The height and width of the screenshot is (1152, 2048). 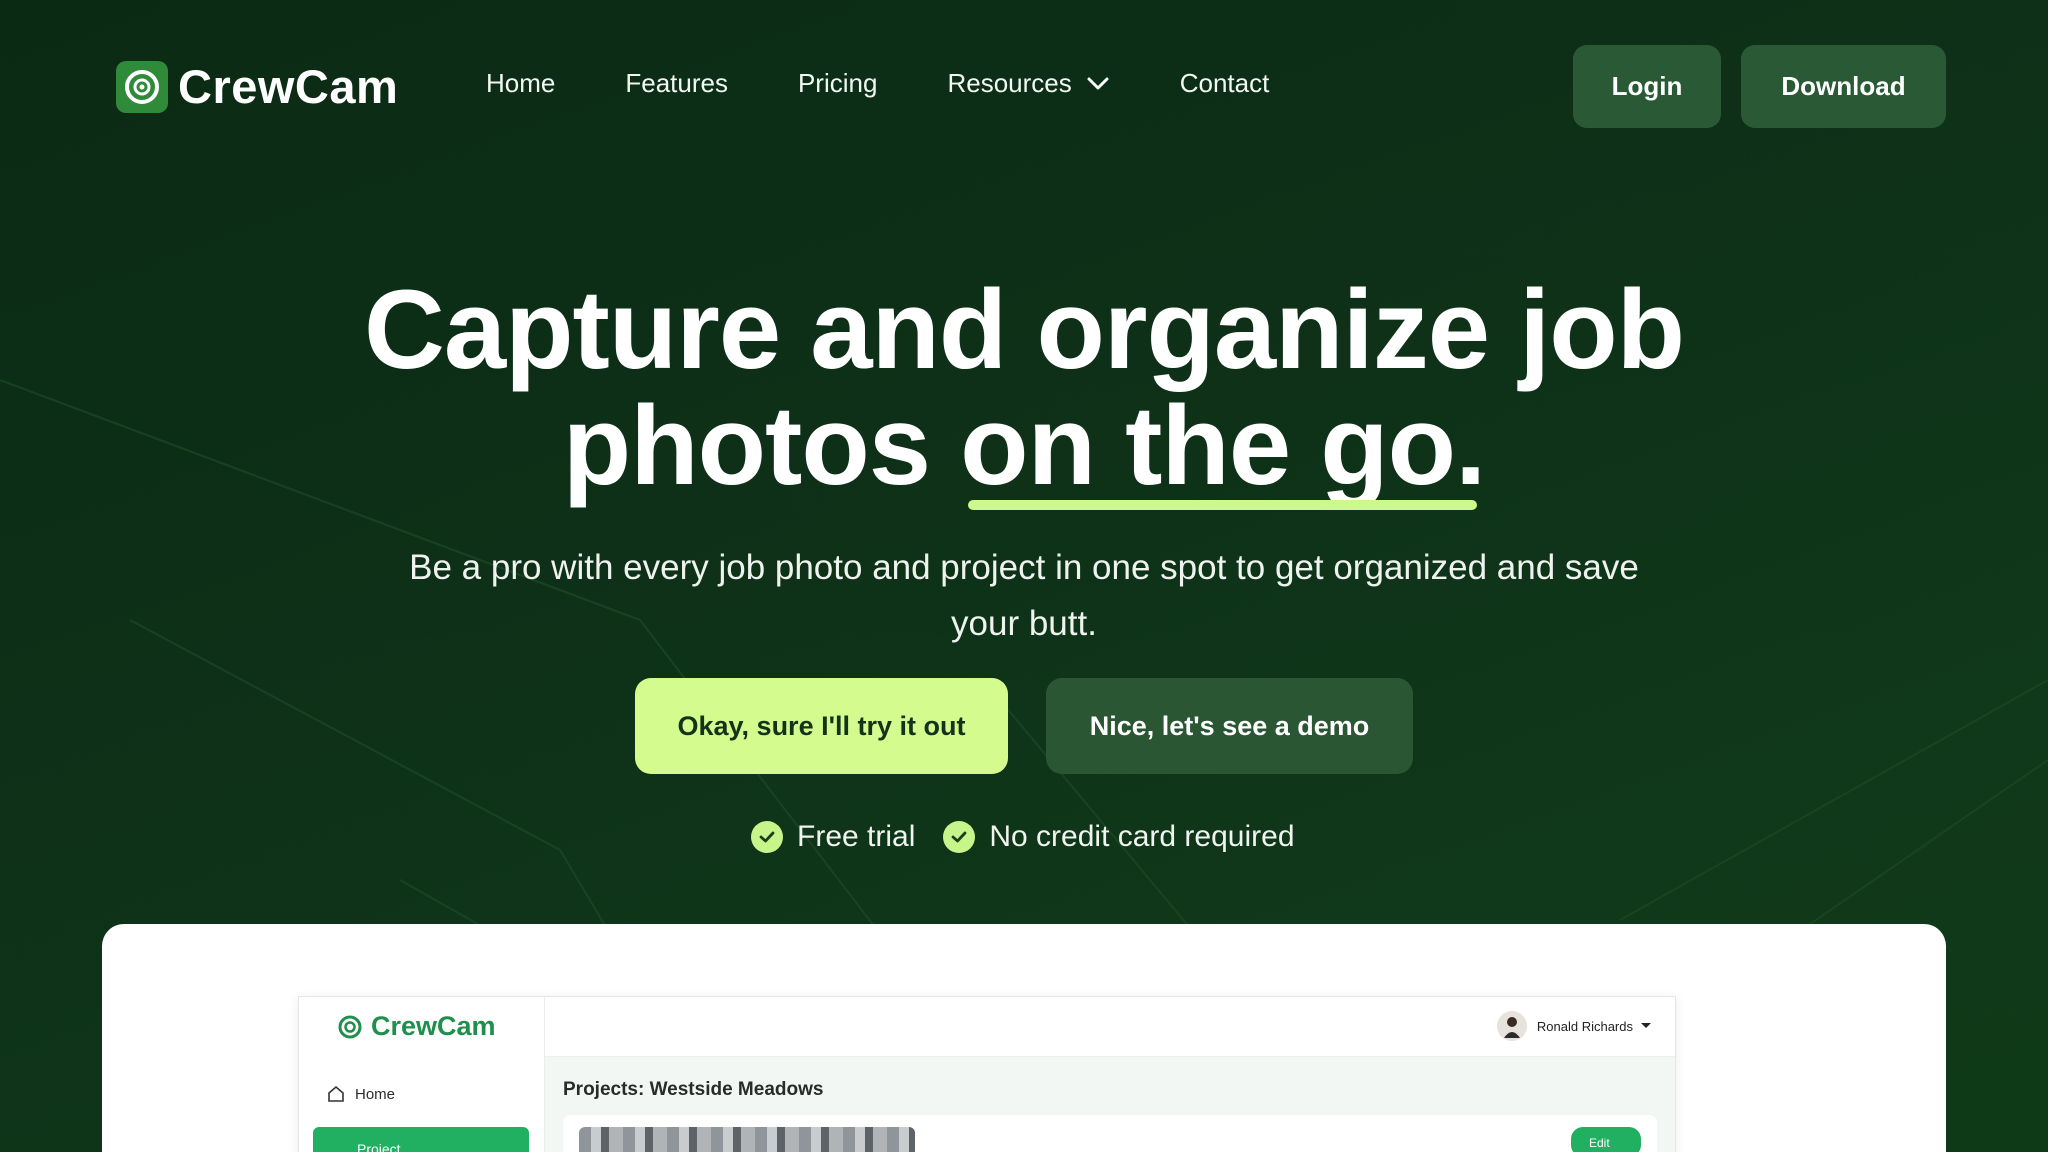 I want to click on app-nav-home: Home, so click(x=361, y=1094).